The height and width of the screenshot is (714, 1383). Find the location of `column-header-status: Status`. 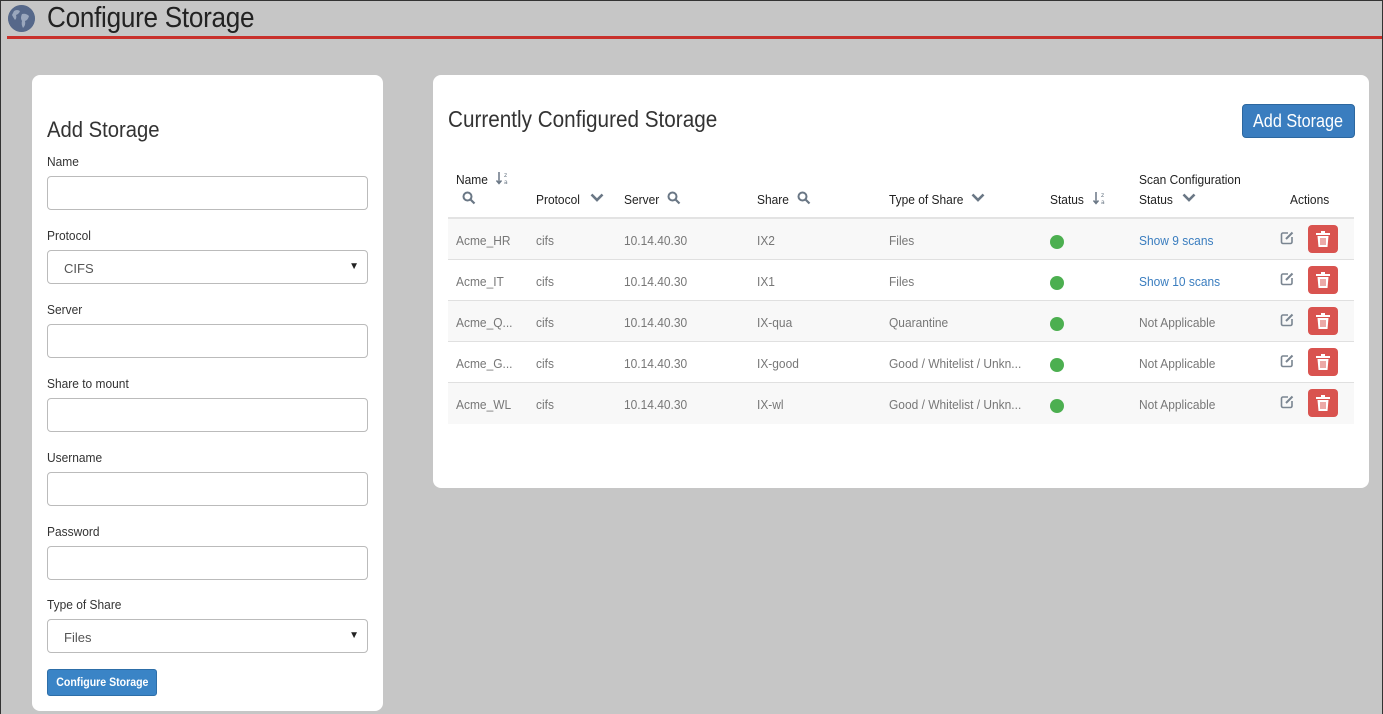

column-header-status: Status is located at coordinates (1068, 199).